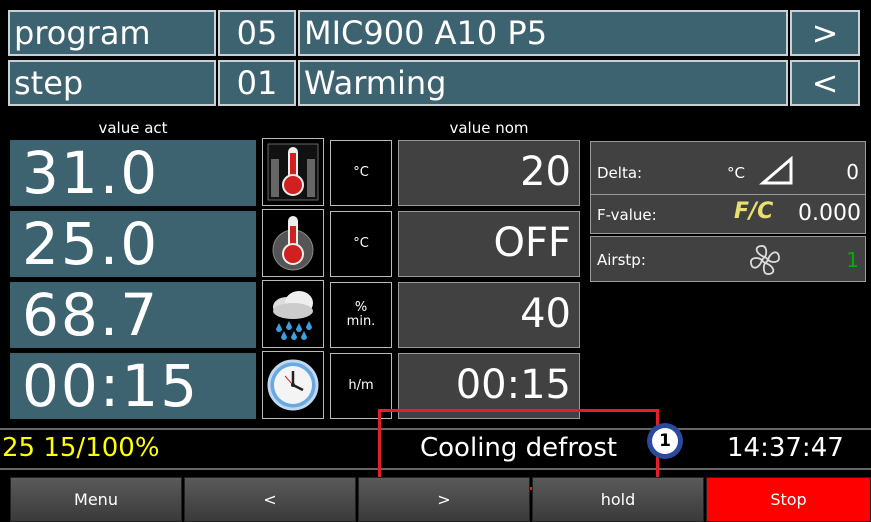  What do you see at coordinates (754, 211) in the screenshot?
I see `f-c-badge-icon: F/C` at bounding box center [754, 211].